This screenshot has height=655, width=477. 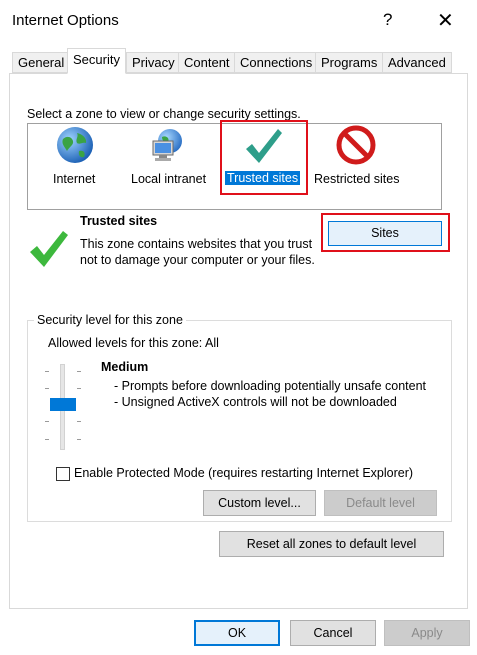 I want to click on tab-advanced: Advanced, so click(x=417, y=62).